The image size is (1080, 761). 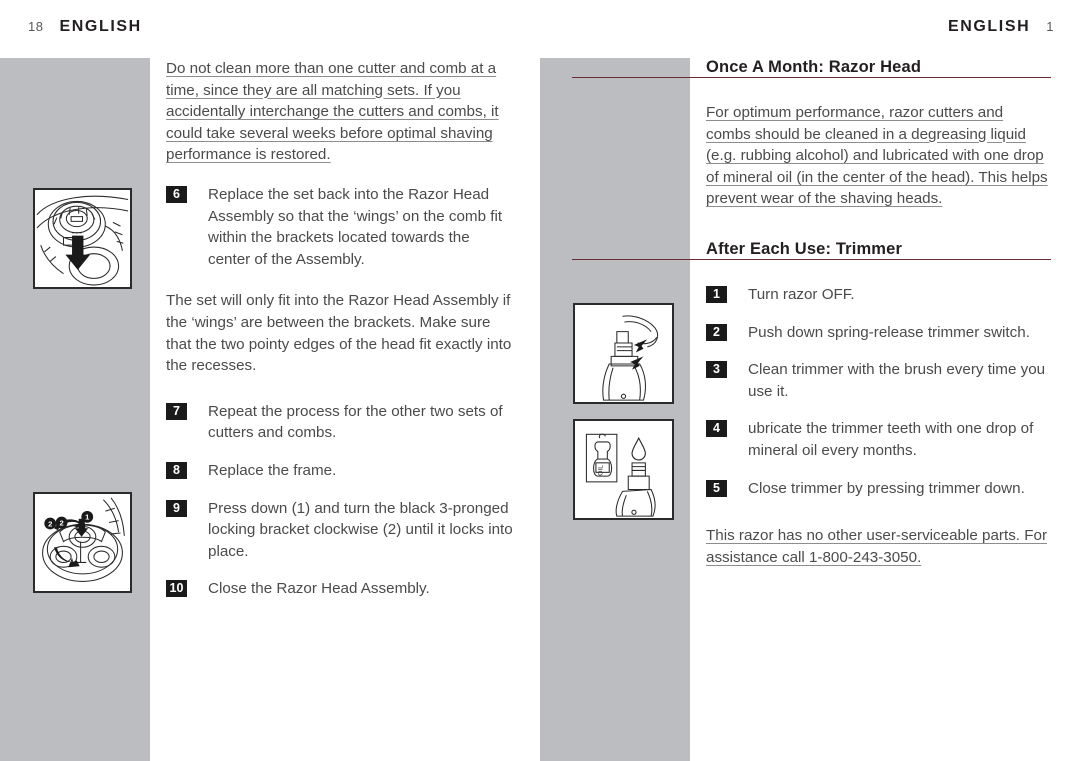 What do you see at coordinates (176, 470) in the screenshot?
I see `step-number-badge: 8` at bounding box center [176, 470].